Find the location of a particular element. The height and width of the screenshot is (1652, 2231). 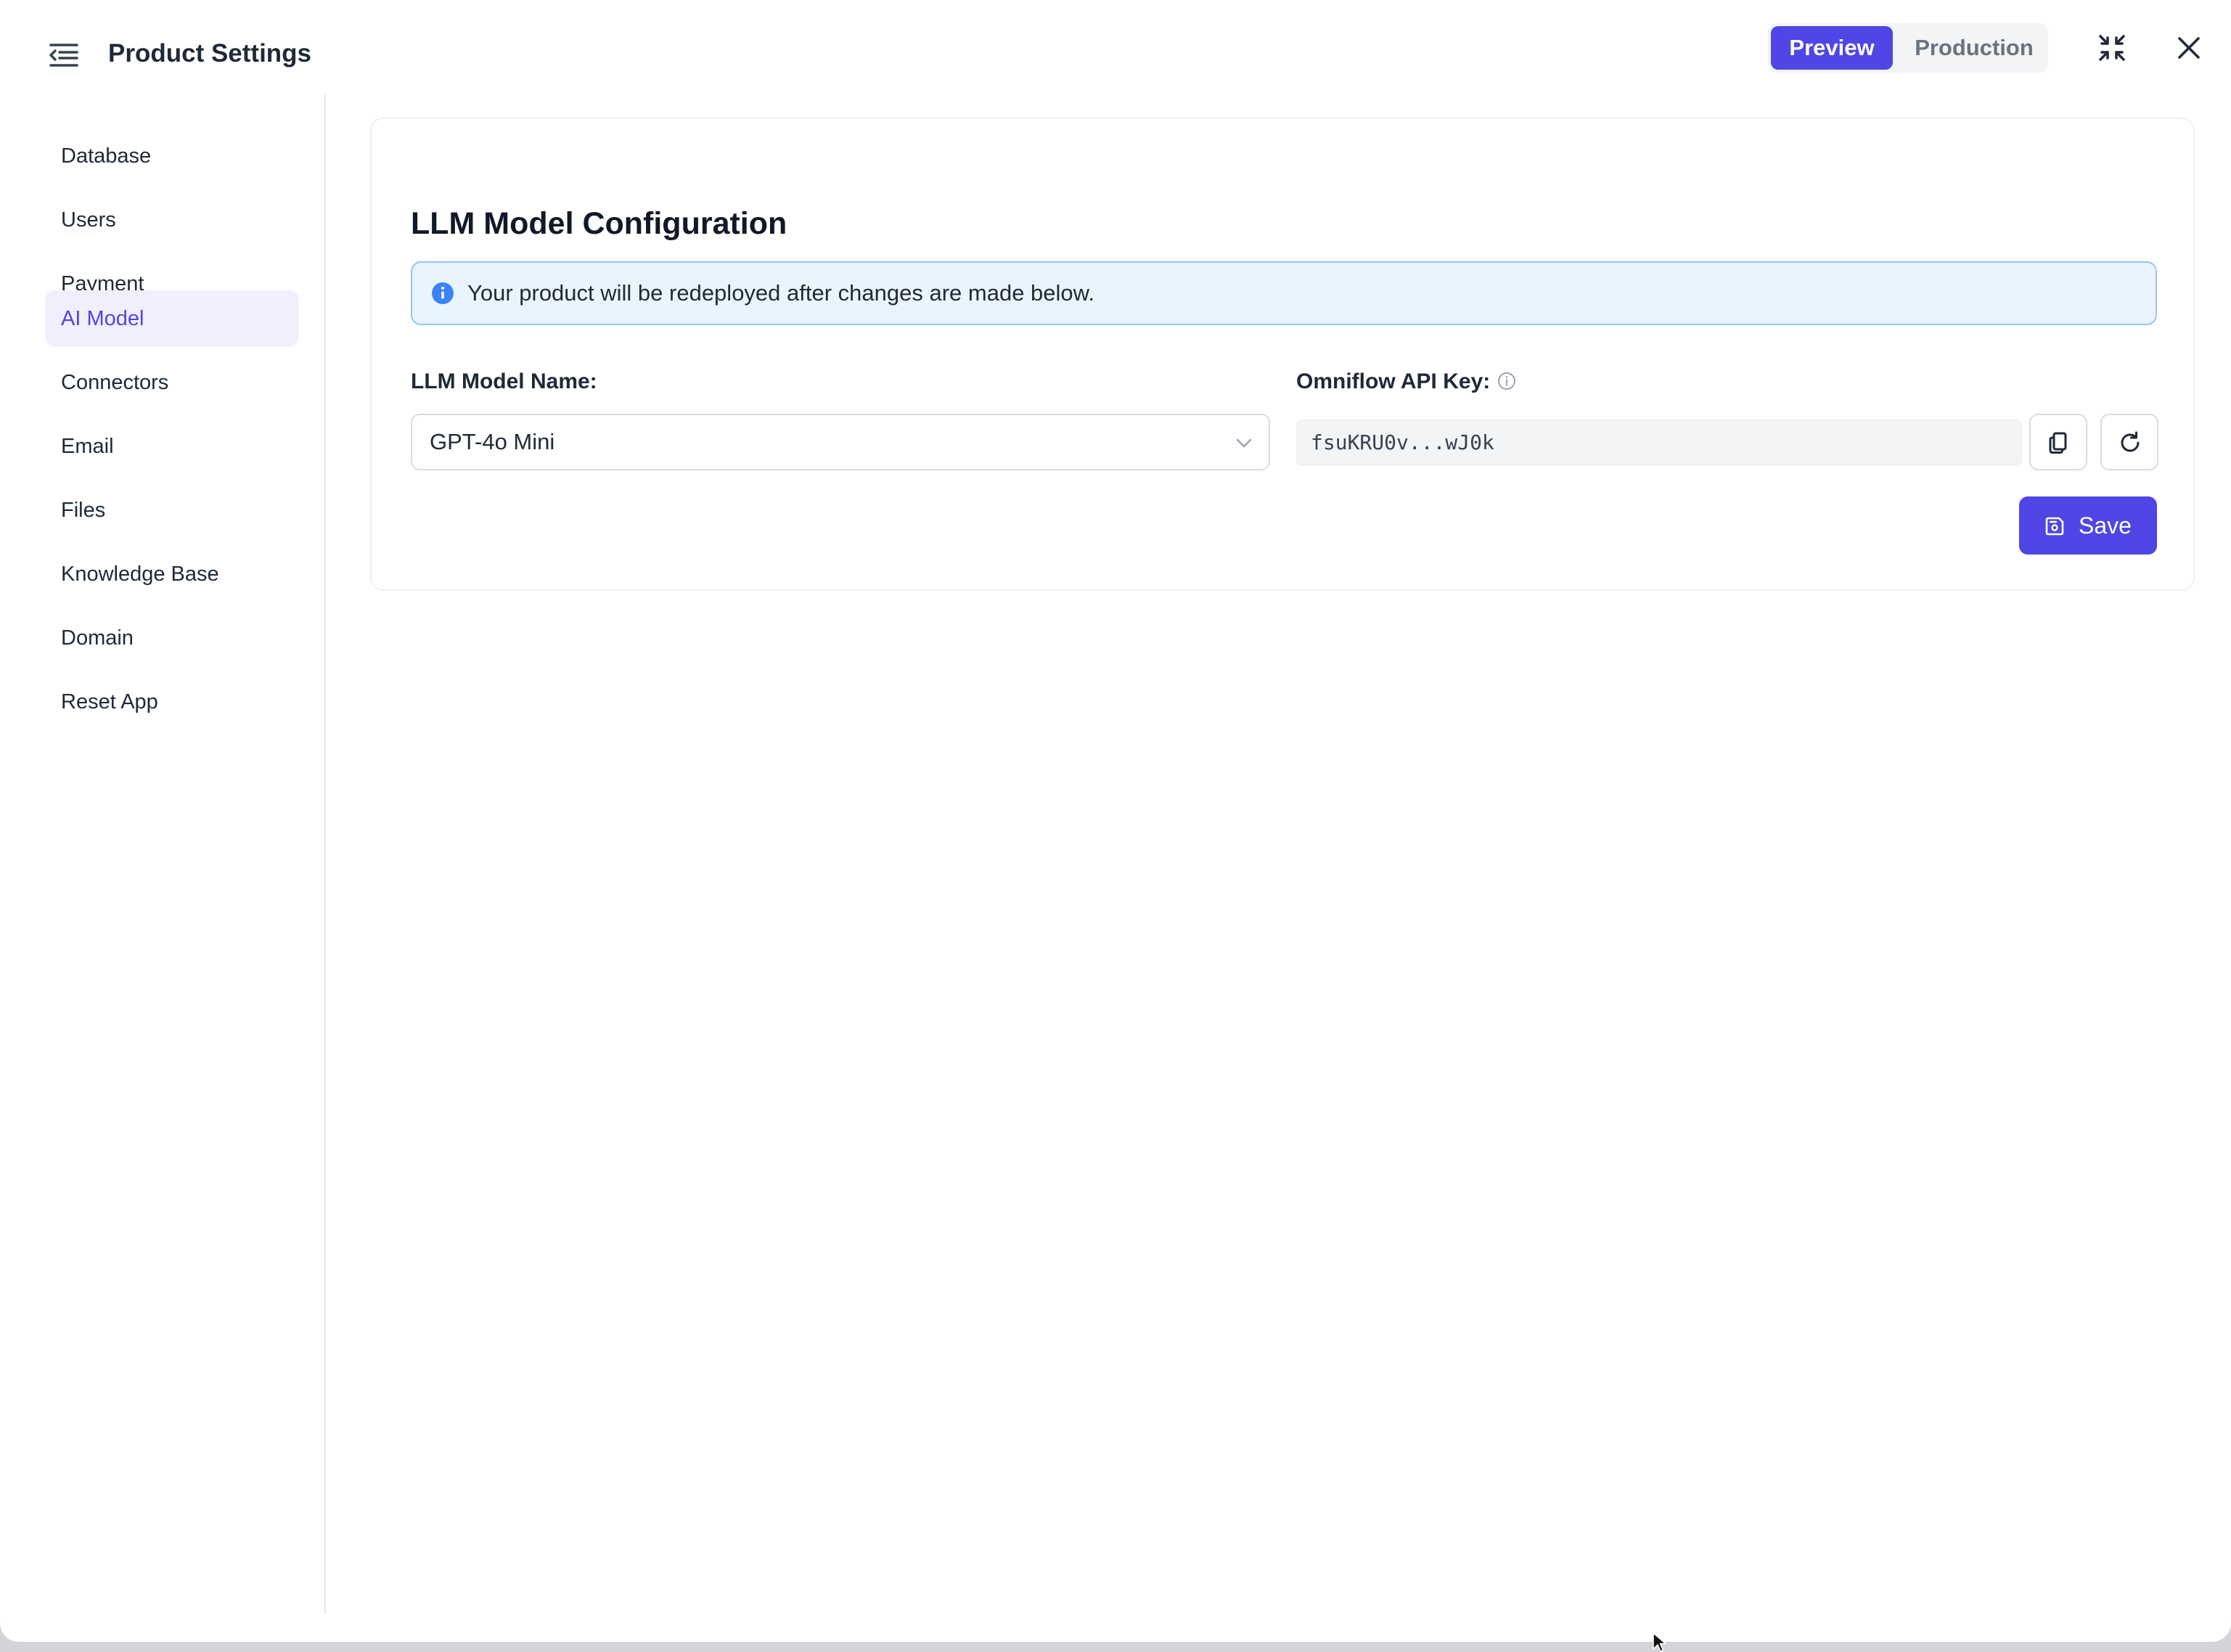

sidebar-item-connectors: Connectors is located at coordinates (172, 382).